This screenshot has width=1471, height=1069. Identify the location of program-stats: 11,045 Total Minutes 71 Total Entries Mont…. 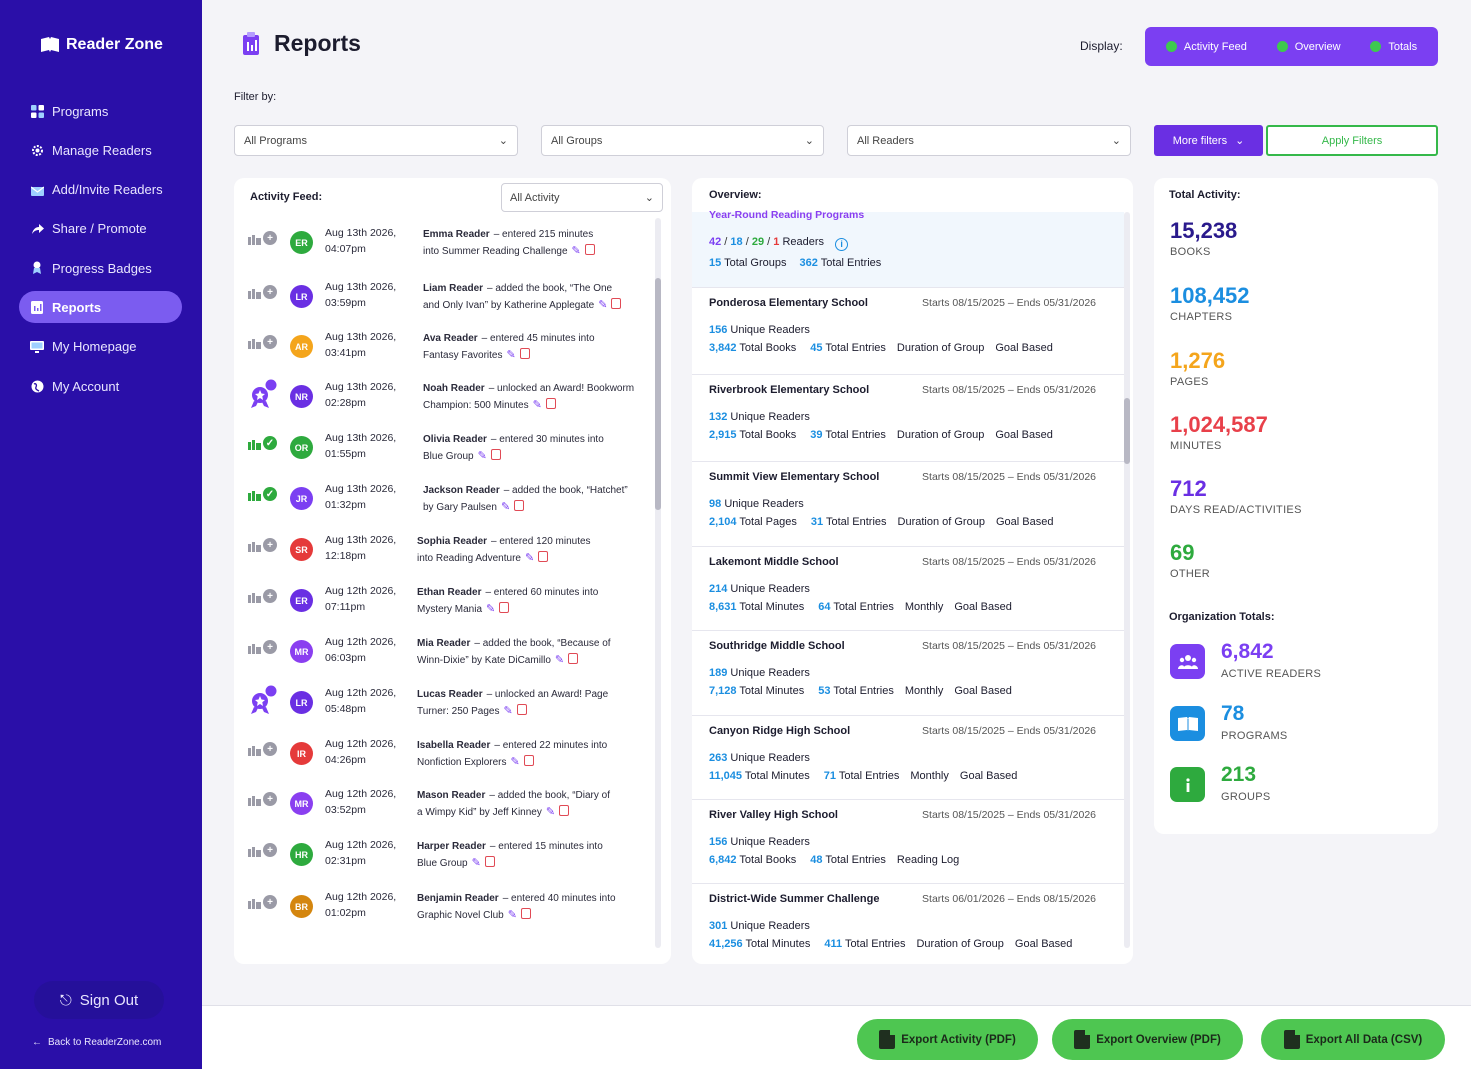
(863, 776).